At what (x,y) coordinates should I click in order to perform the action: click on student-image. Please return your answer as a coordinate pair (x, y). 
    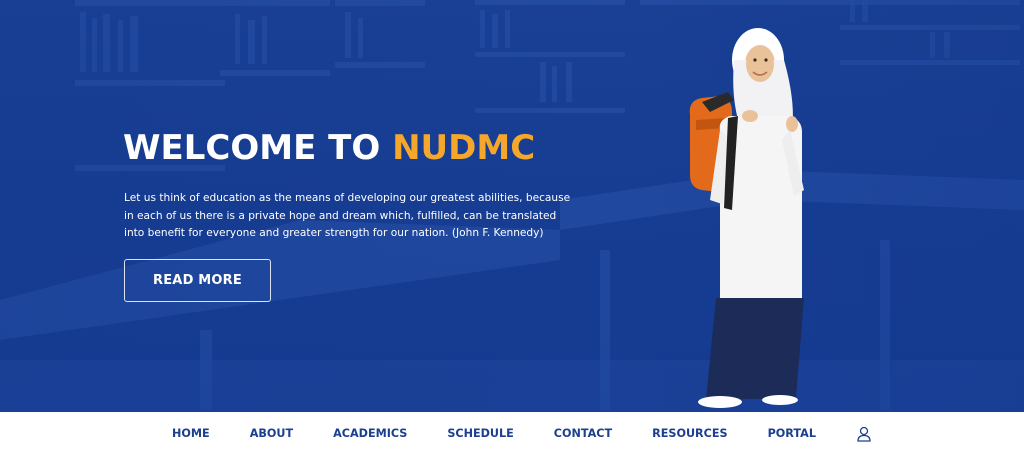
    Looking at the image, I should click on (746, 218).